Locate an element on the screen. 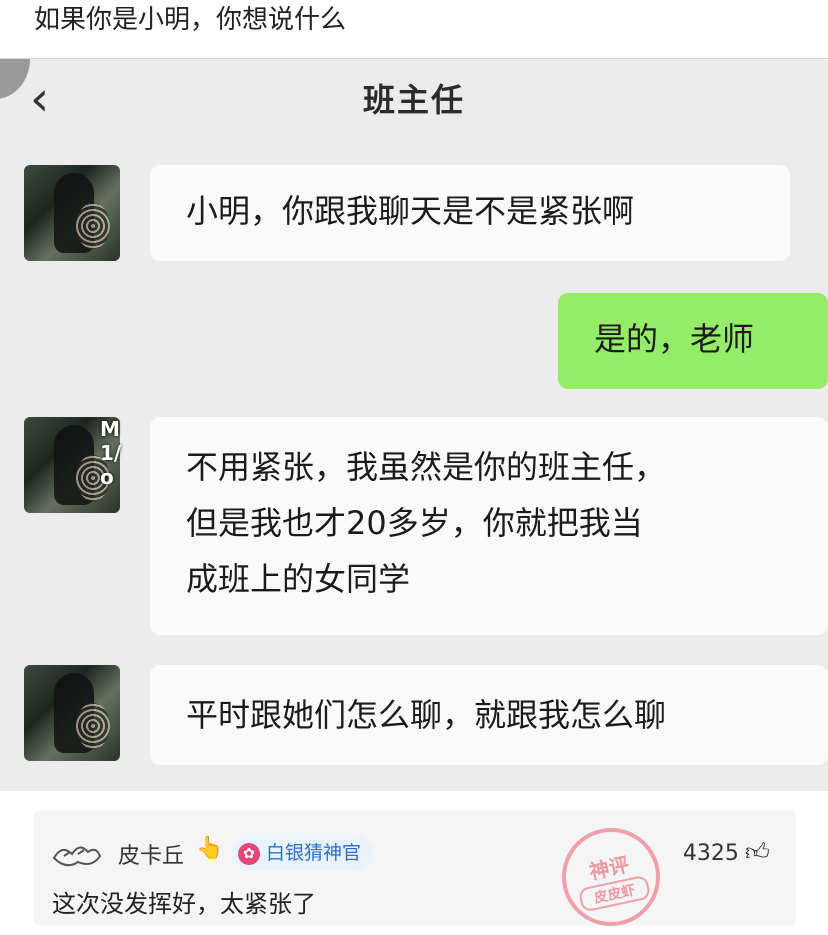 The width and height of the screenshot is (828, 935). like-count: 4325 is located at coordinates (710, 853).